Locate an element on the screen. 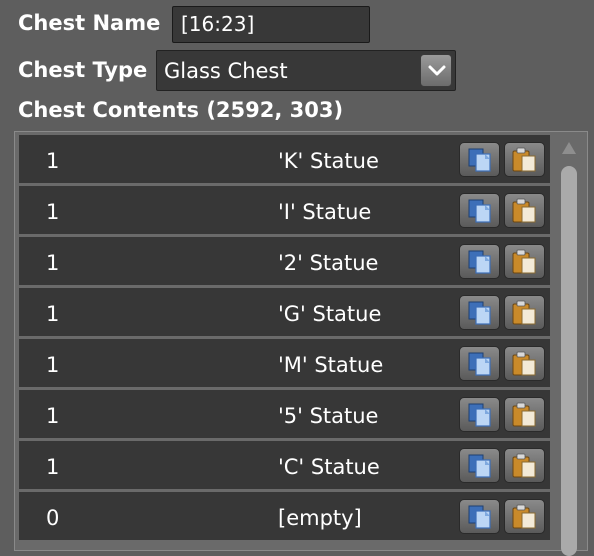 Image resolution: width=594 pixels, height=556 pixels. dropdown-button is located at coordinates (436, 70).